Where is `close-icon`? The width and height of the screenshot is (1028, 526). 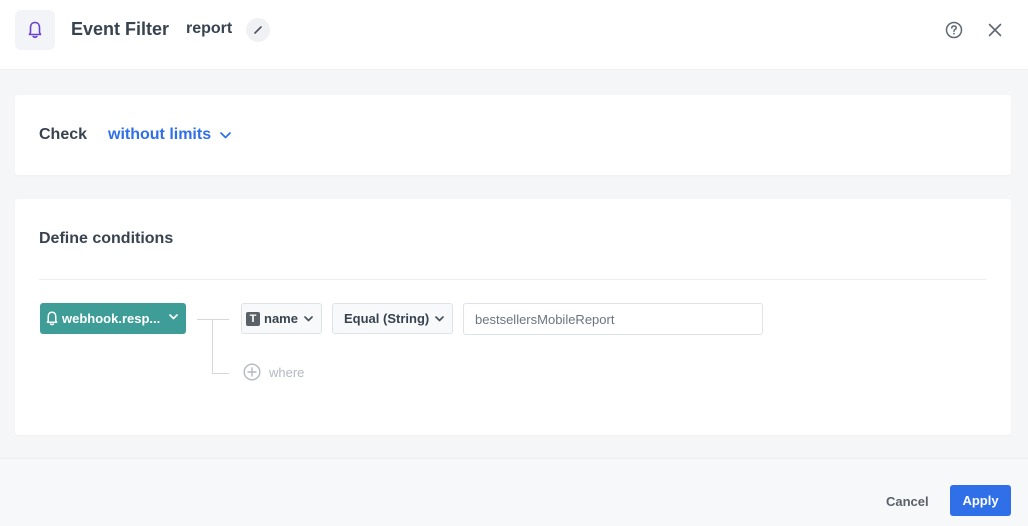
close-icon is located at coordinates (995, 30).